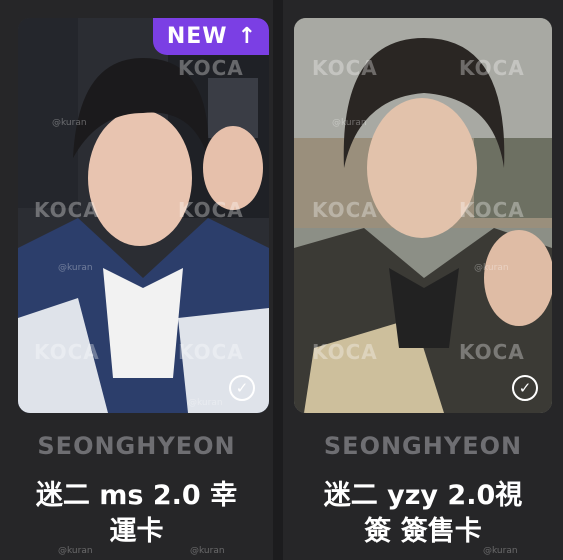 This screenshot has width=563, height=560. Describe the element at coordinates (423, 495) in the screenshot. I see `card-title-line: 迷二 yzy 2.0視` at that location.